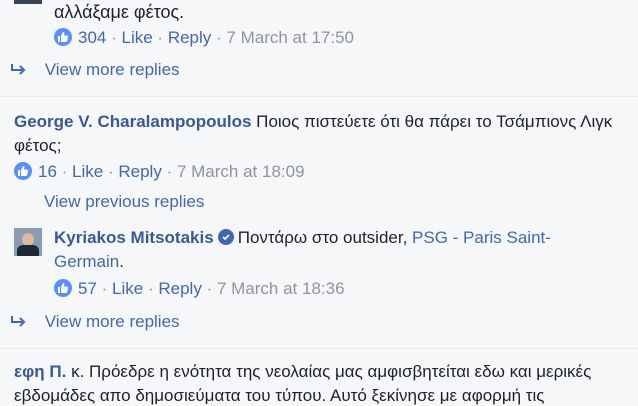  I want to click on avatar, so click(28, 242).